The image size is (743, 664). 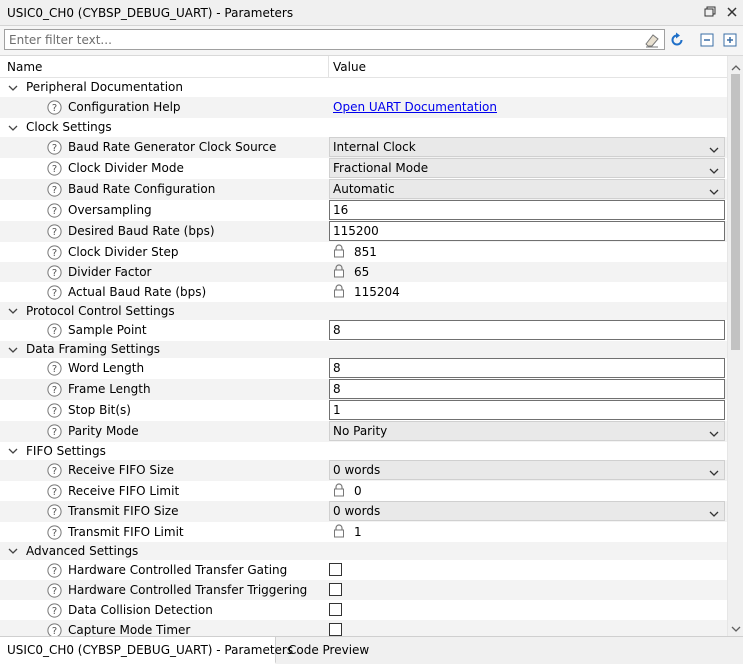 I want to click on vertical-scrollbar, so click(x=735, y=346).